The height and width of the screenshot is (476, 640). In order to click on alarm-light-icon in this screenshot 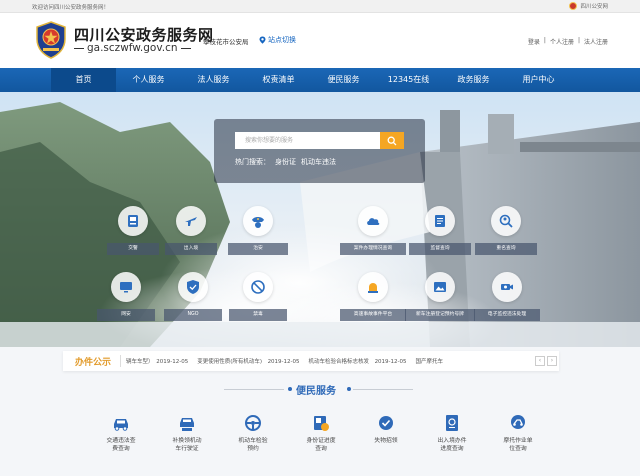, I will do `click(373, 287)`.